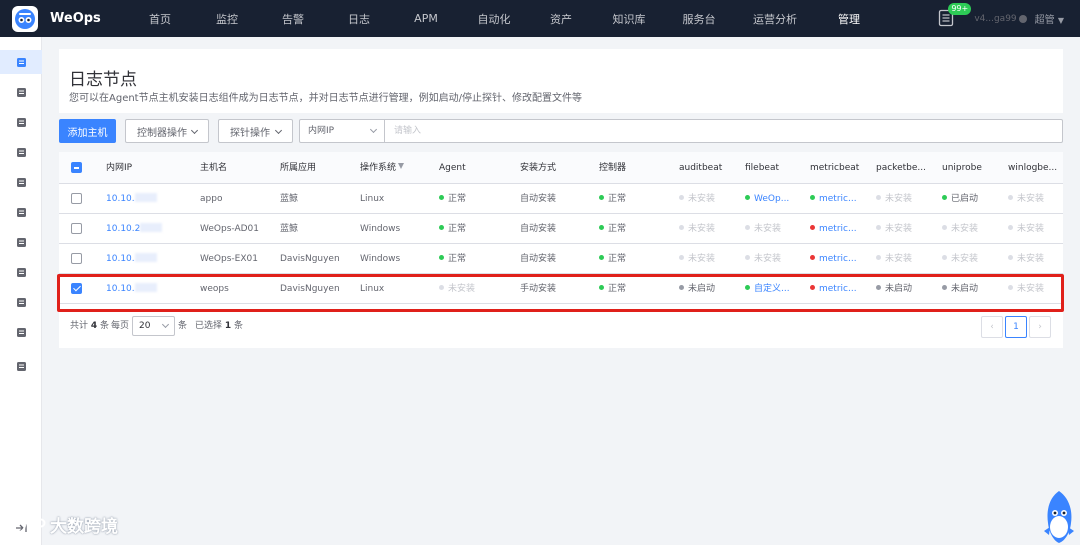  What do you see at coordinates (21, 62) in the screenshot?
I see `cluster-icon` at bounding box center [21, 62].